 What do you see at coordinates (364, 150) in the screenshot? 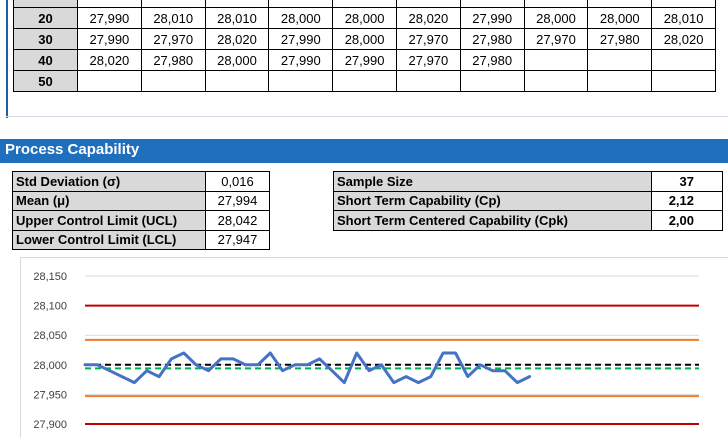
I see `section-title: Process Capability` at bounding box center [364, 150].